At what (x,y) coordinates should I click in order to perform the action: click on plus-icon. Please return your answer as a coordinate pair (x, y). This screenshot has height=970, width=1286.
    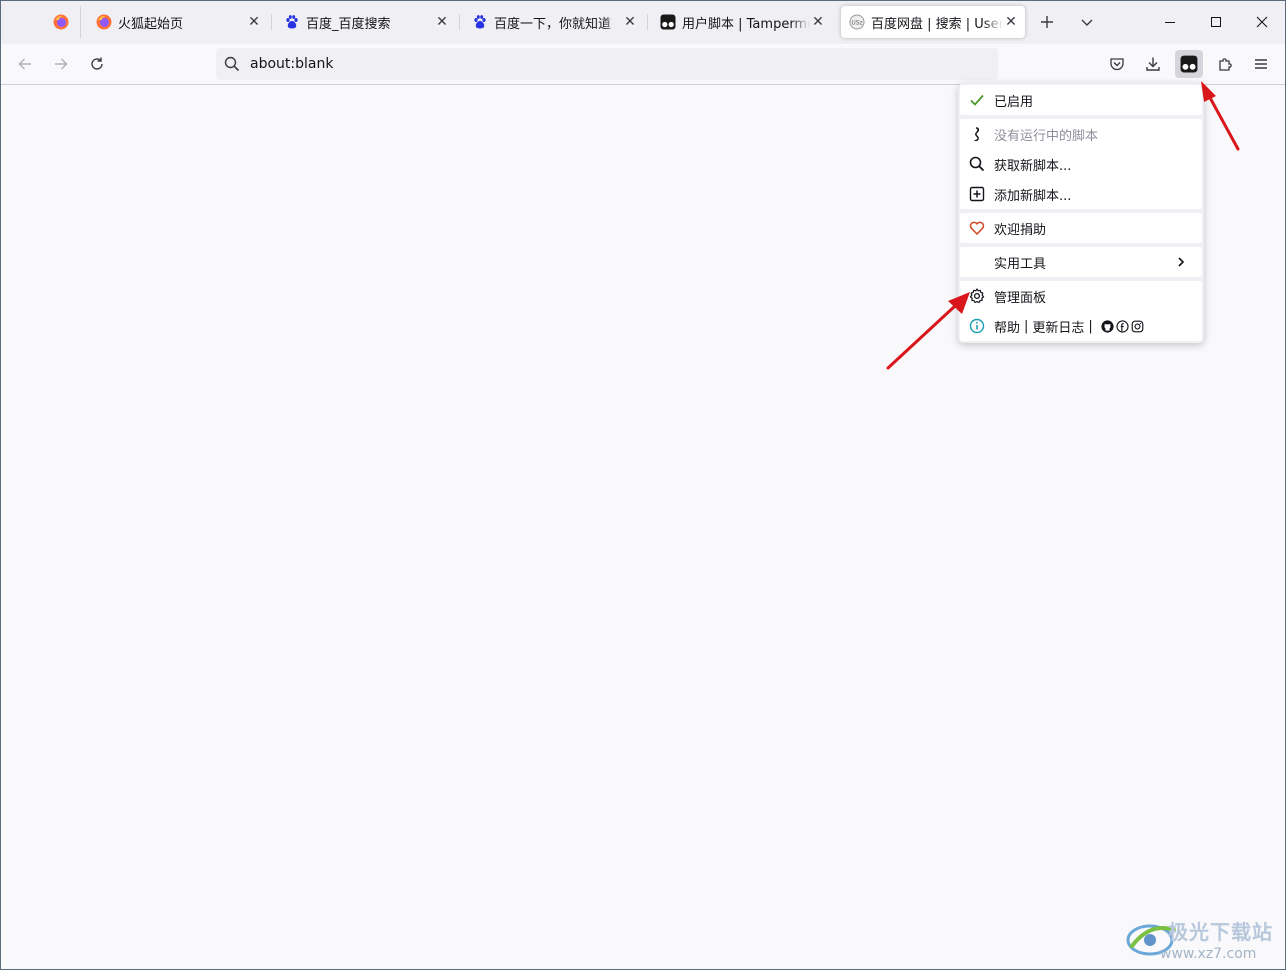
    Looking at the image, I should click on (1047, 22).